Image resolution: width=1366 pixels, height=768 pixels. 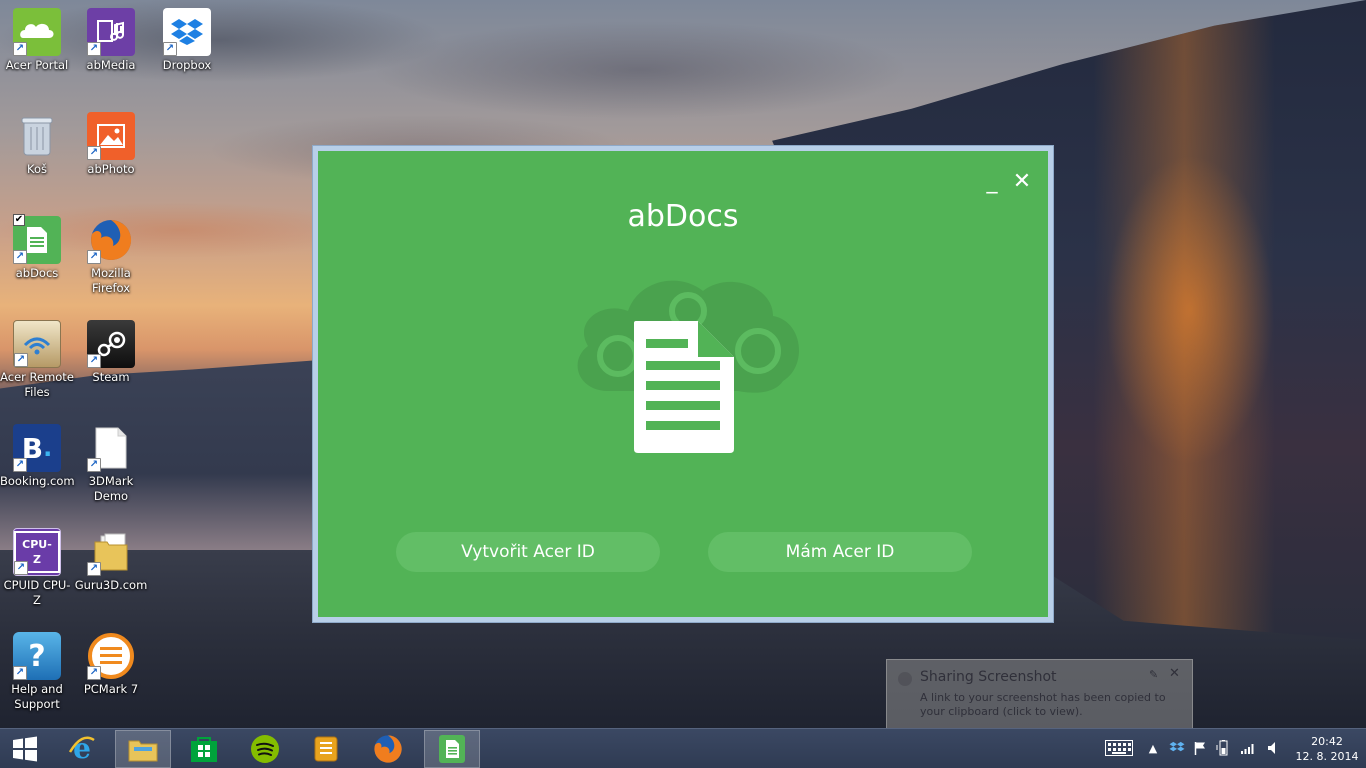 I want to click on desktop-icon-label: Help and Support, so click(x=37, y=696).